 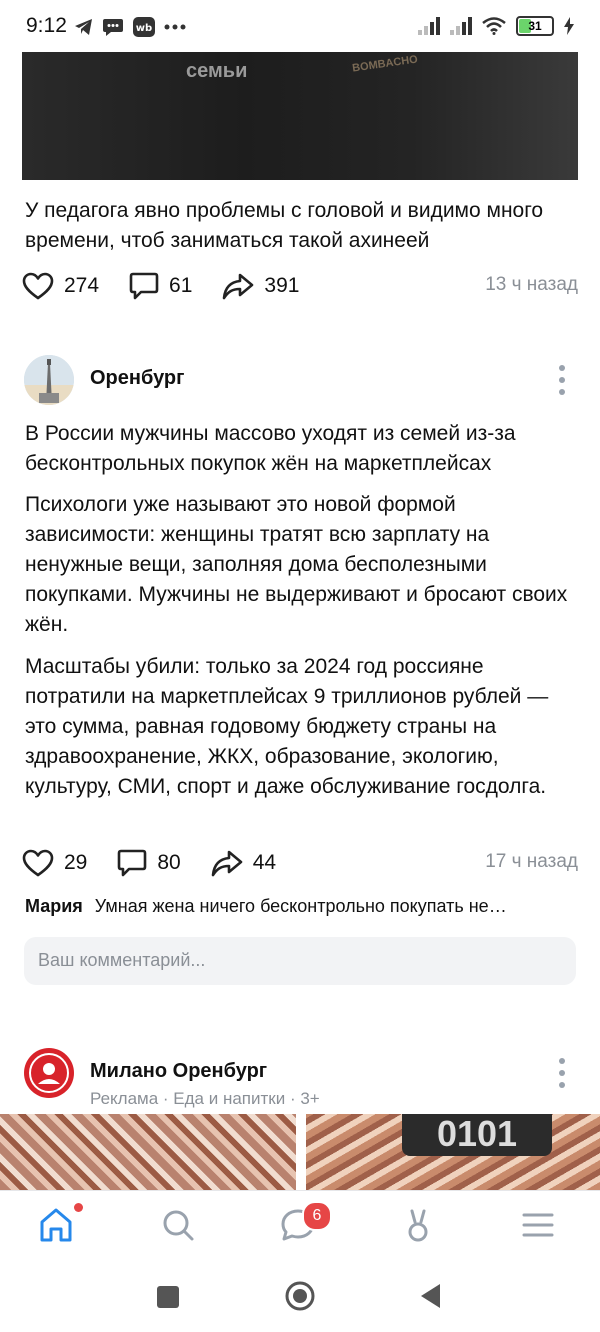 I want to click on ad-image-food-2: 0101, so click(x=453, y=1152).